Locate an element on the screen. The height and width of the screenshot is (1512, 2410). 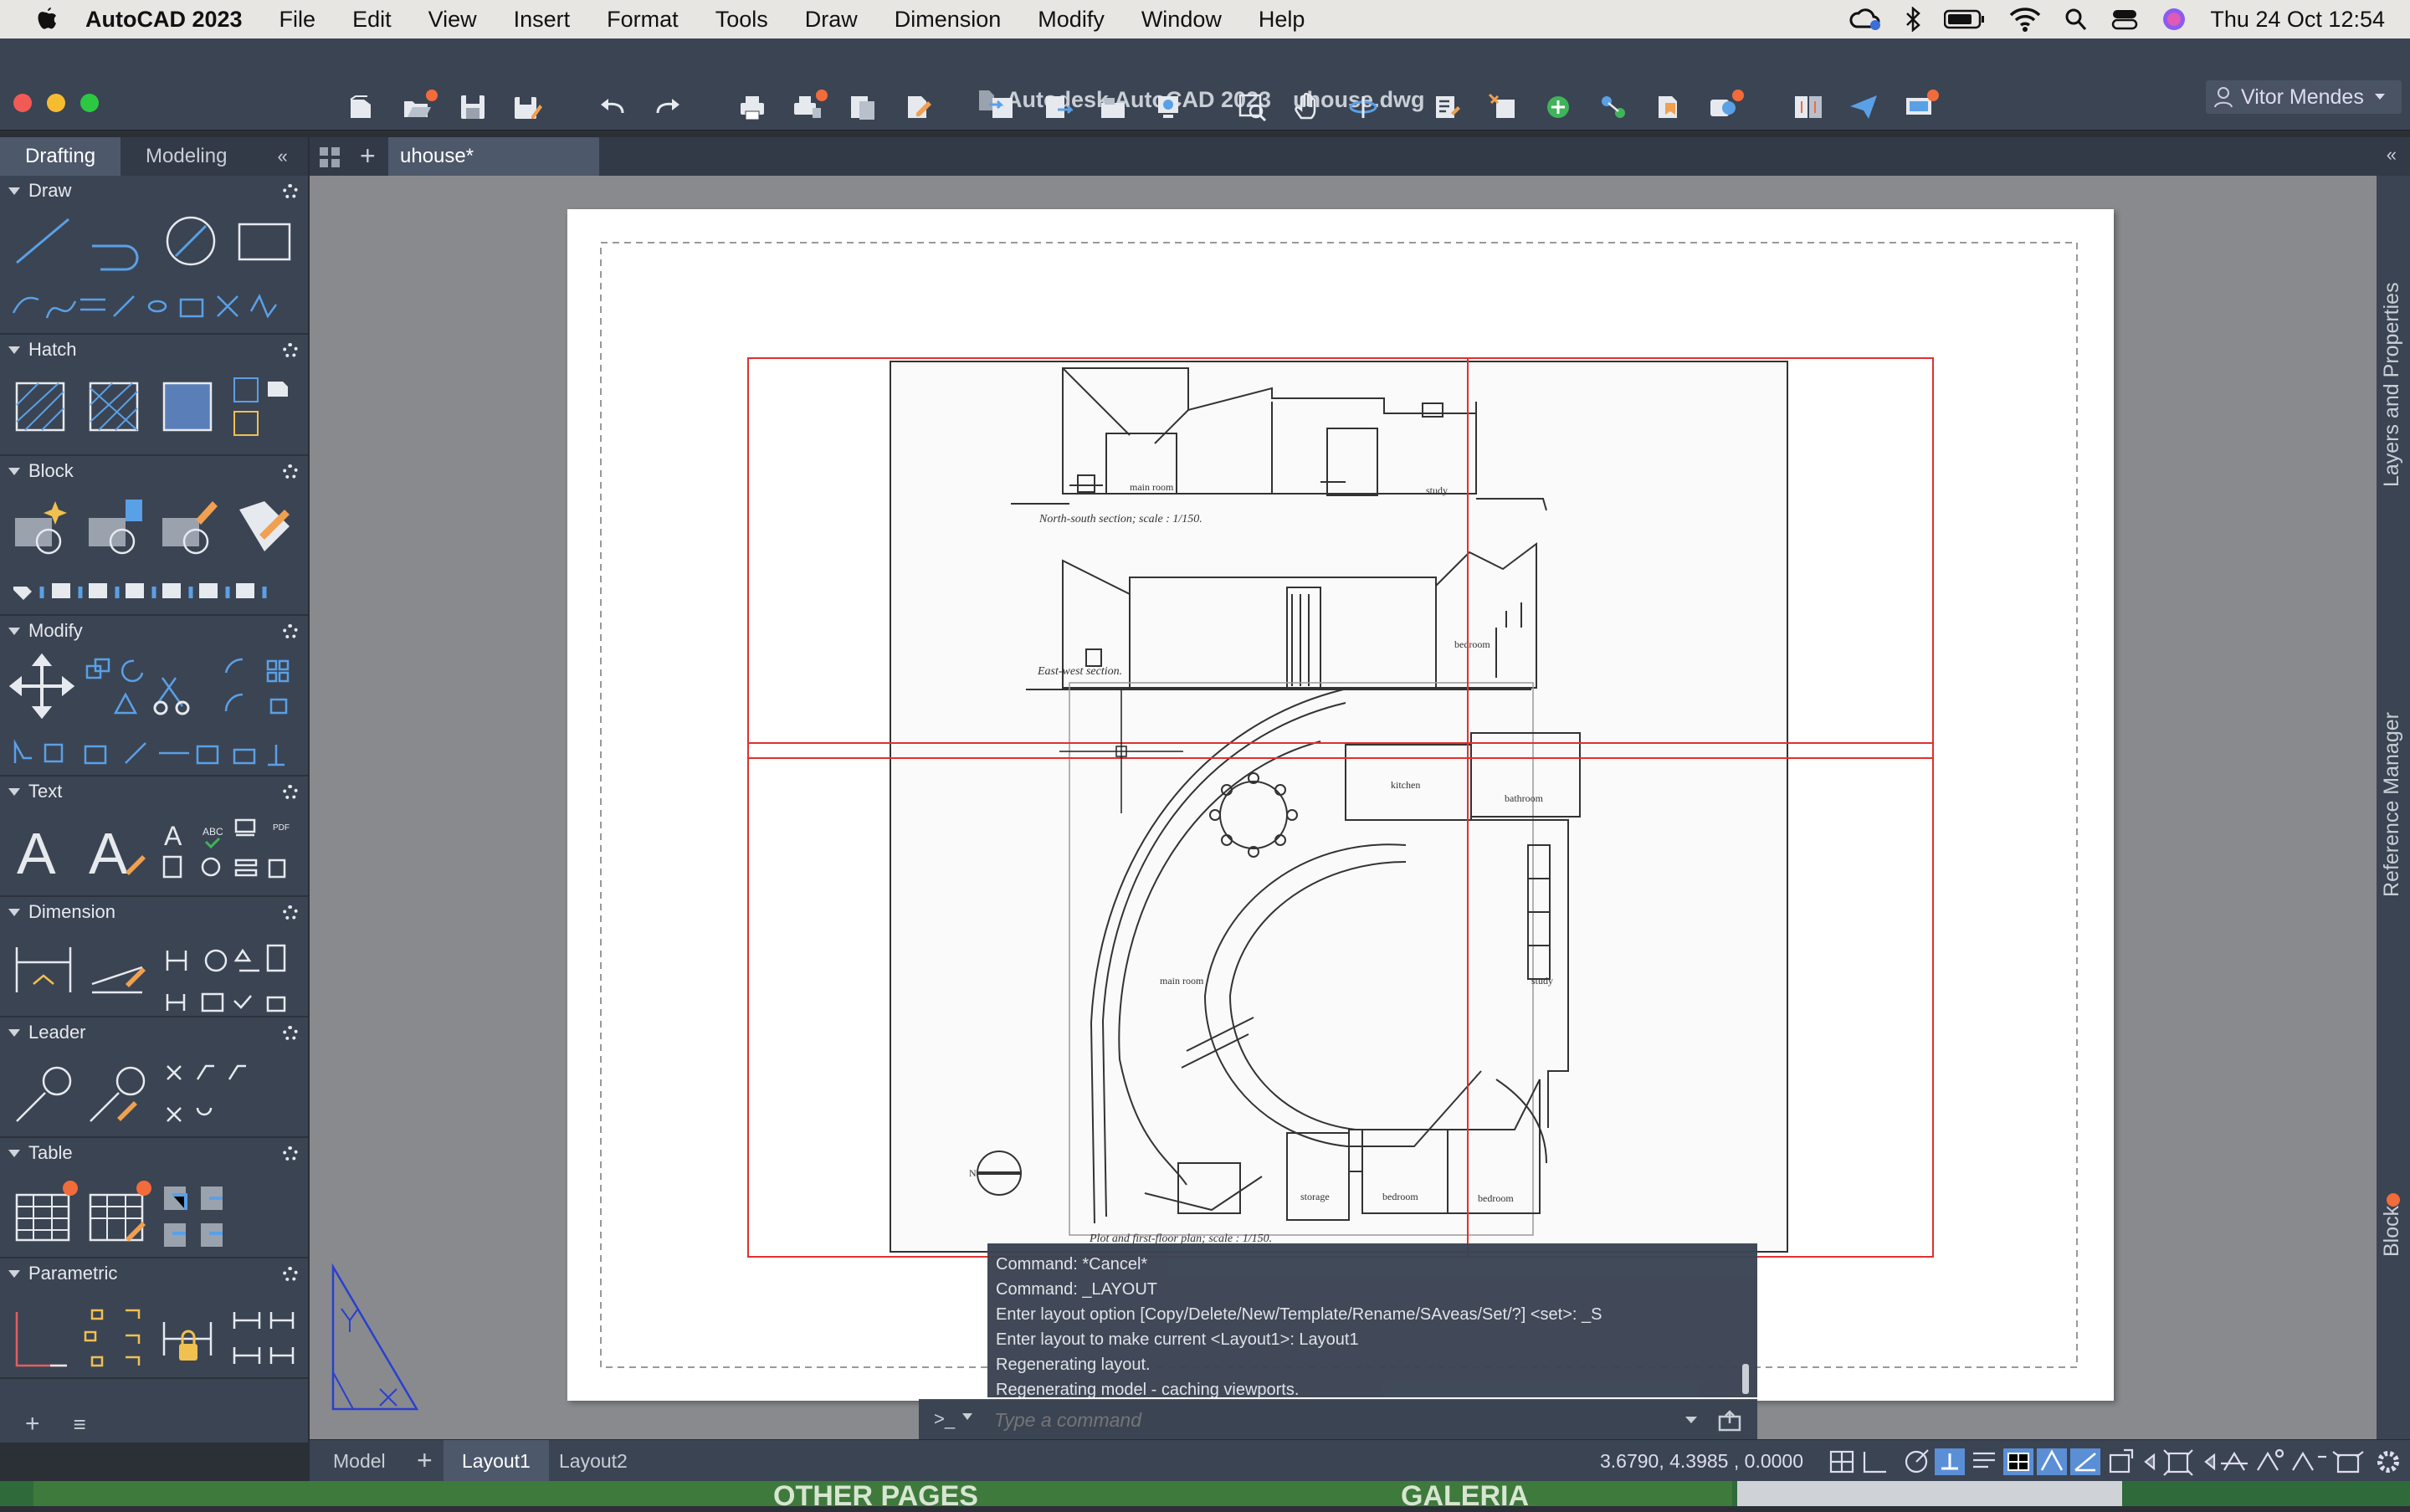
collapse-palette-icon: « is located at coordinates (282, 156).